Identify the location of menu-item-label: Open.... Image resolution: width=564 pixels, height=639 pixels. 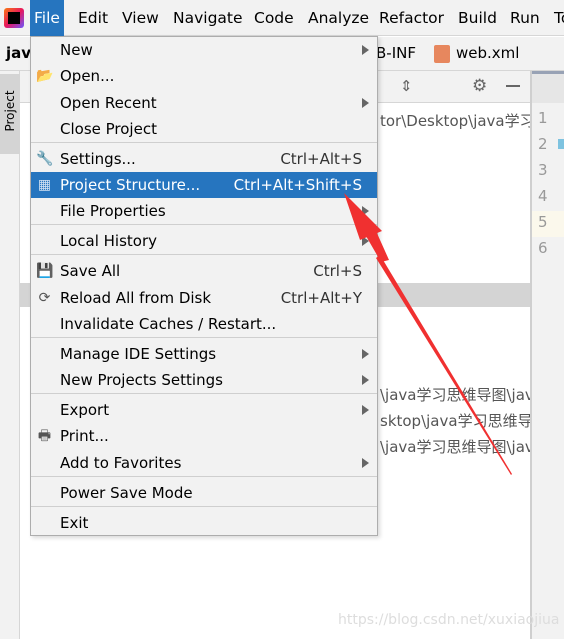
(87, 76).